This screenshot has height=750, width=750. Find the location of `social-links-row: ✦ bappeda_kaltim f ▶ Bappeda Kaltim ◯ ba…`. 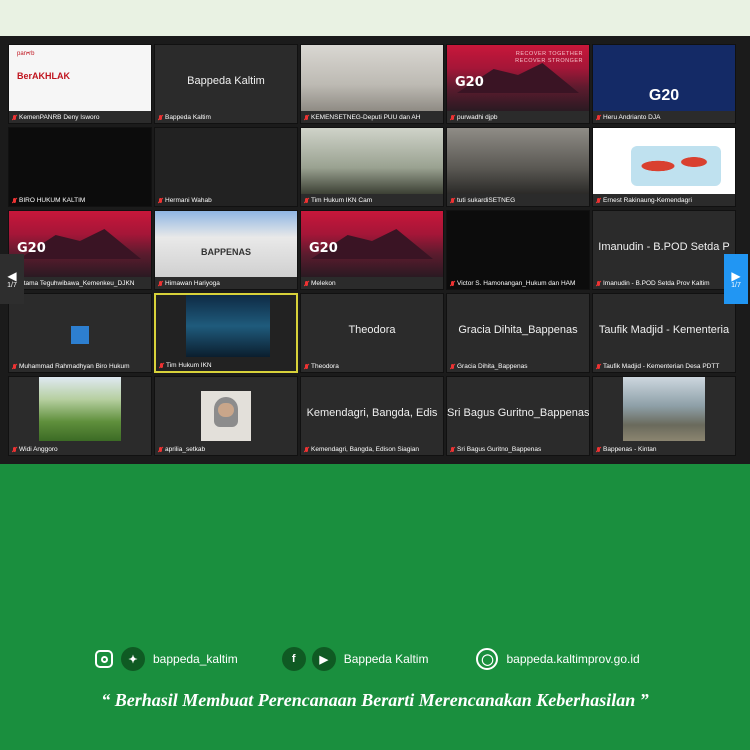

social-links-row: ✦ bappeda_kaltim f ▶ Bappeda Kaltim ◯ ba… is located at coordinates (375, 659).